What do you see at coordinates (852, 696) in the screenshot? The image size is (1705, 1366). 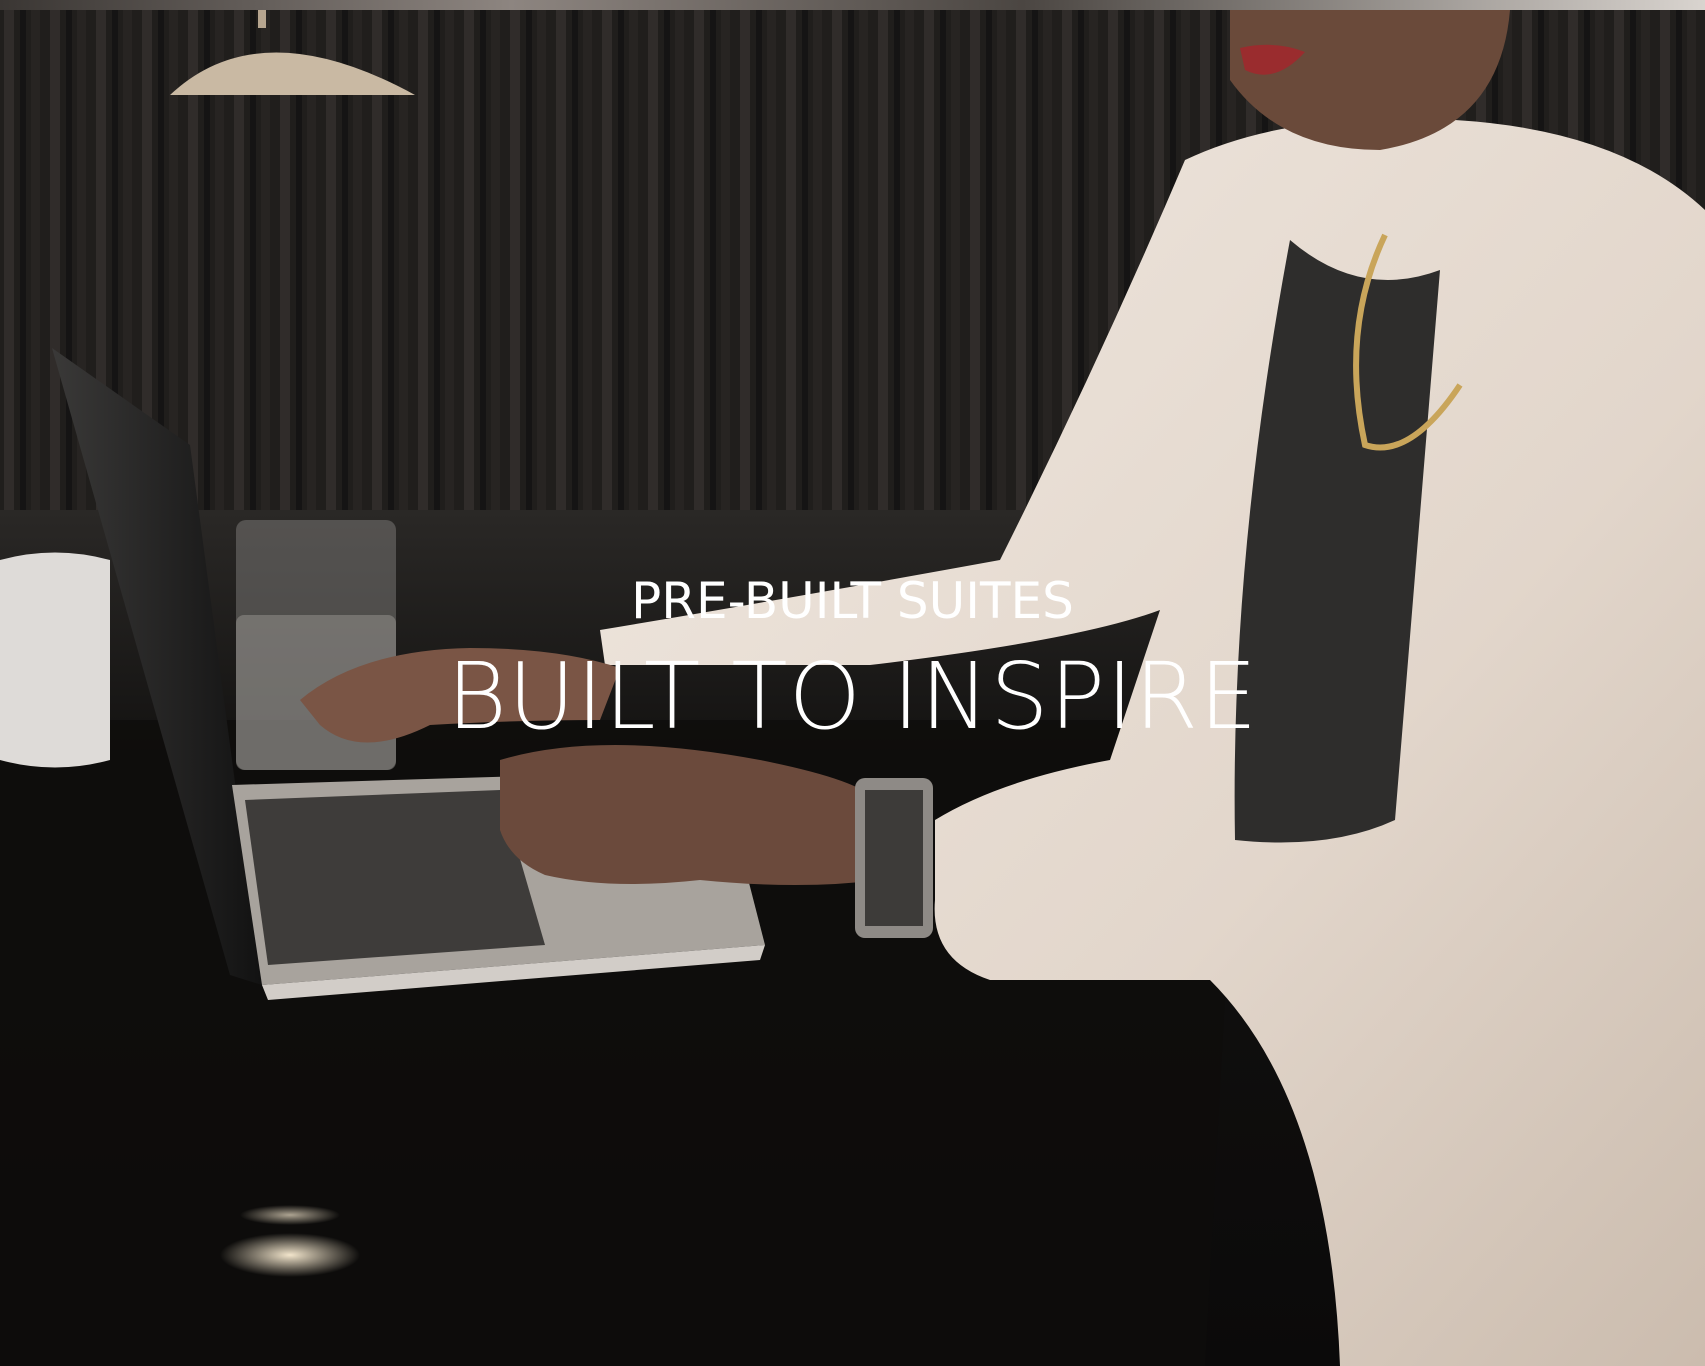 I see `hero-headline: BUILT TO INSPIRE` at bounding box center [852, 696].